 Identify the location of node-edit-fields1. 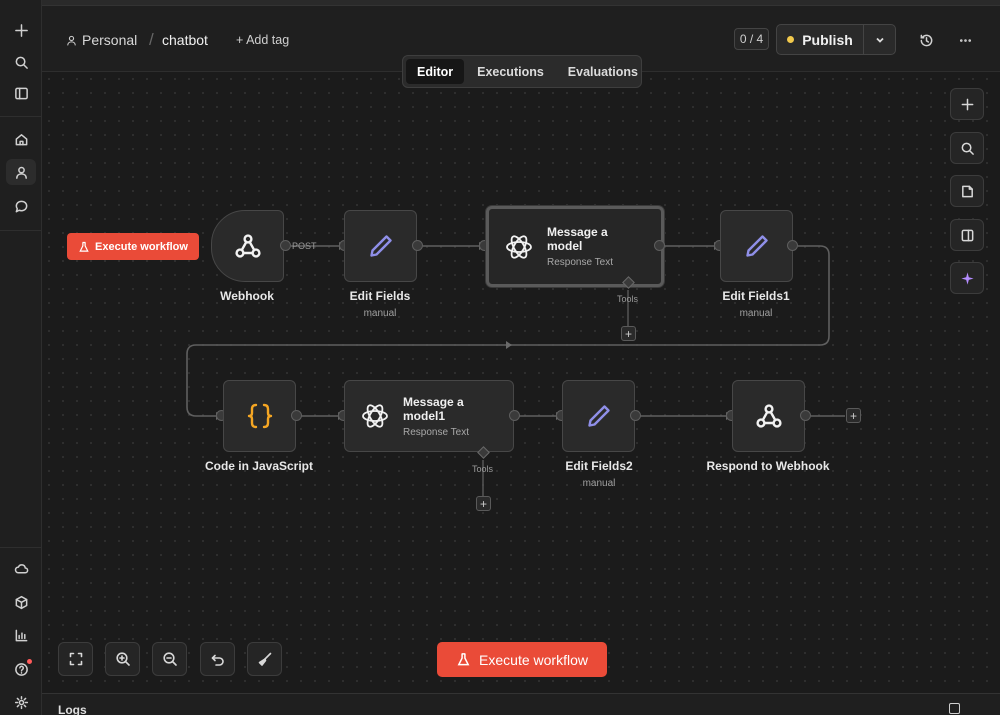
(756, 246).